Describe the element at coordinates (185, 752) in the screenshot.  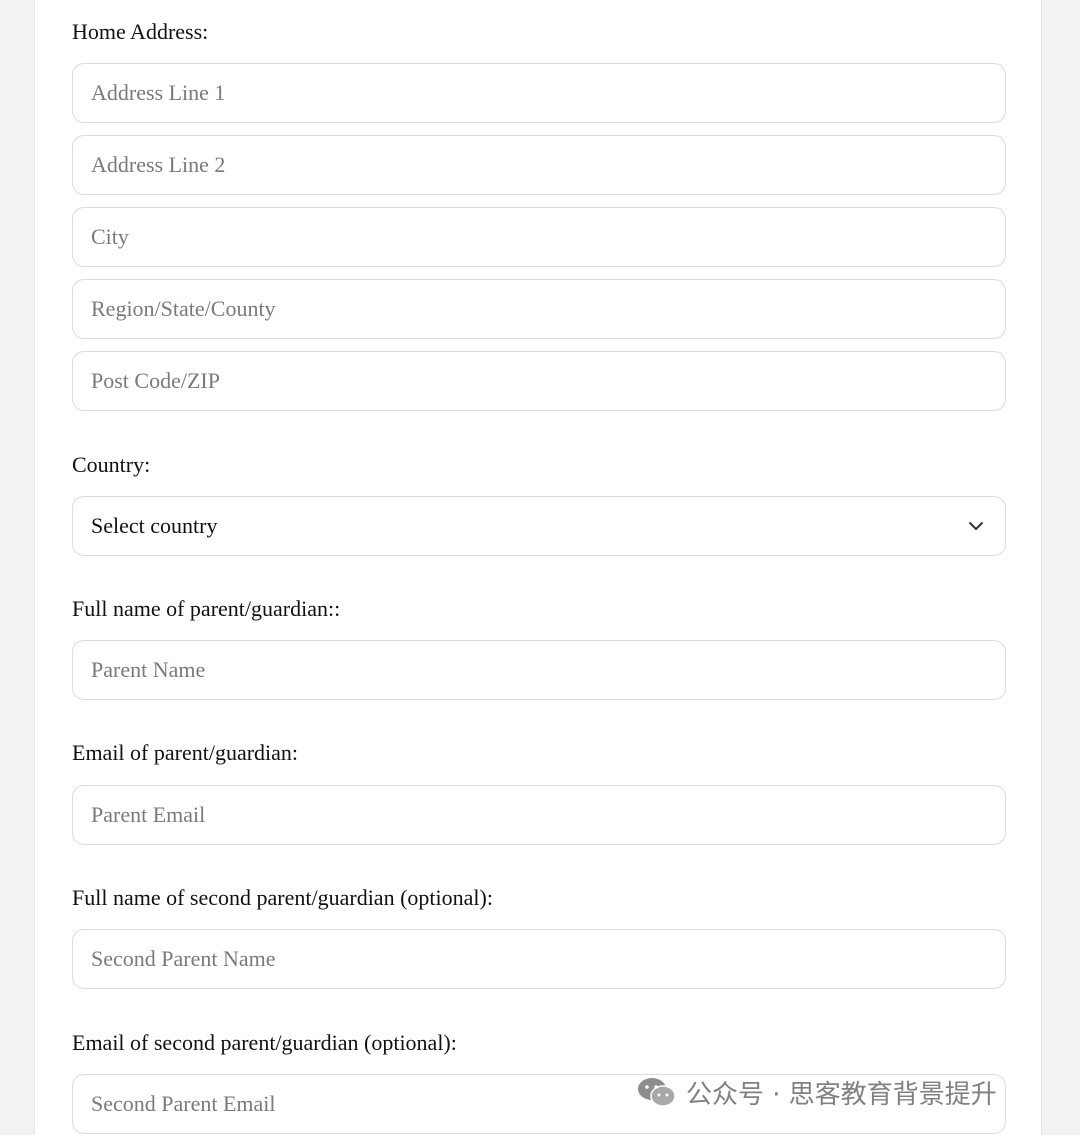
I see `parent-email-label: Email of parent/guardian:` at that location.